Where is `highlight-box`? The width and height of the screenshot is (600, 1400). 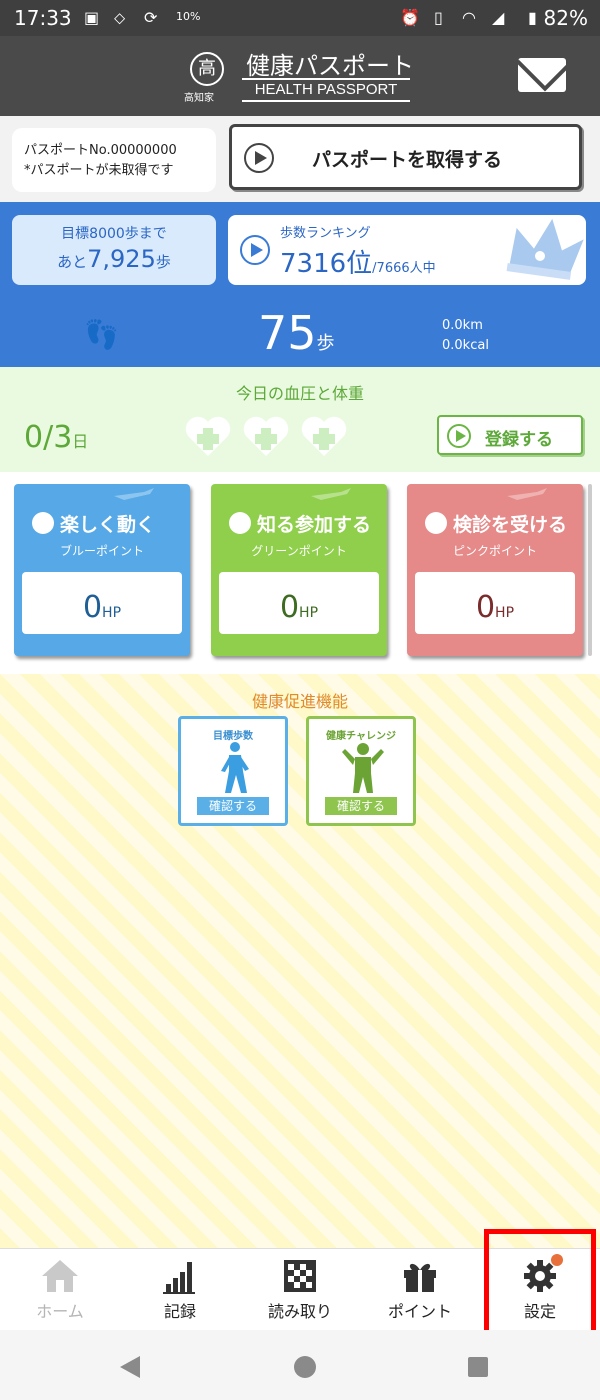
highlight-box is located at coordinates (540, 1282).